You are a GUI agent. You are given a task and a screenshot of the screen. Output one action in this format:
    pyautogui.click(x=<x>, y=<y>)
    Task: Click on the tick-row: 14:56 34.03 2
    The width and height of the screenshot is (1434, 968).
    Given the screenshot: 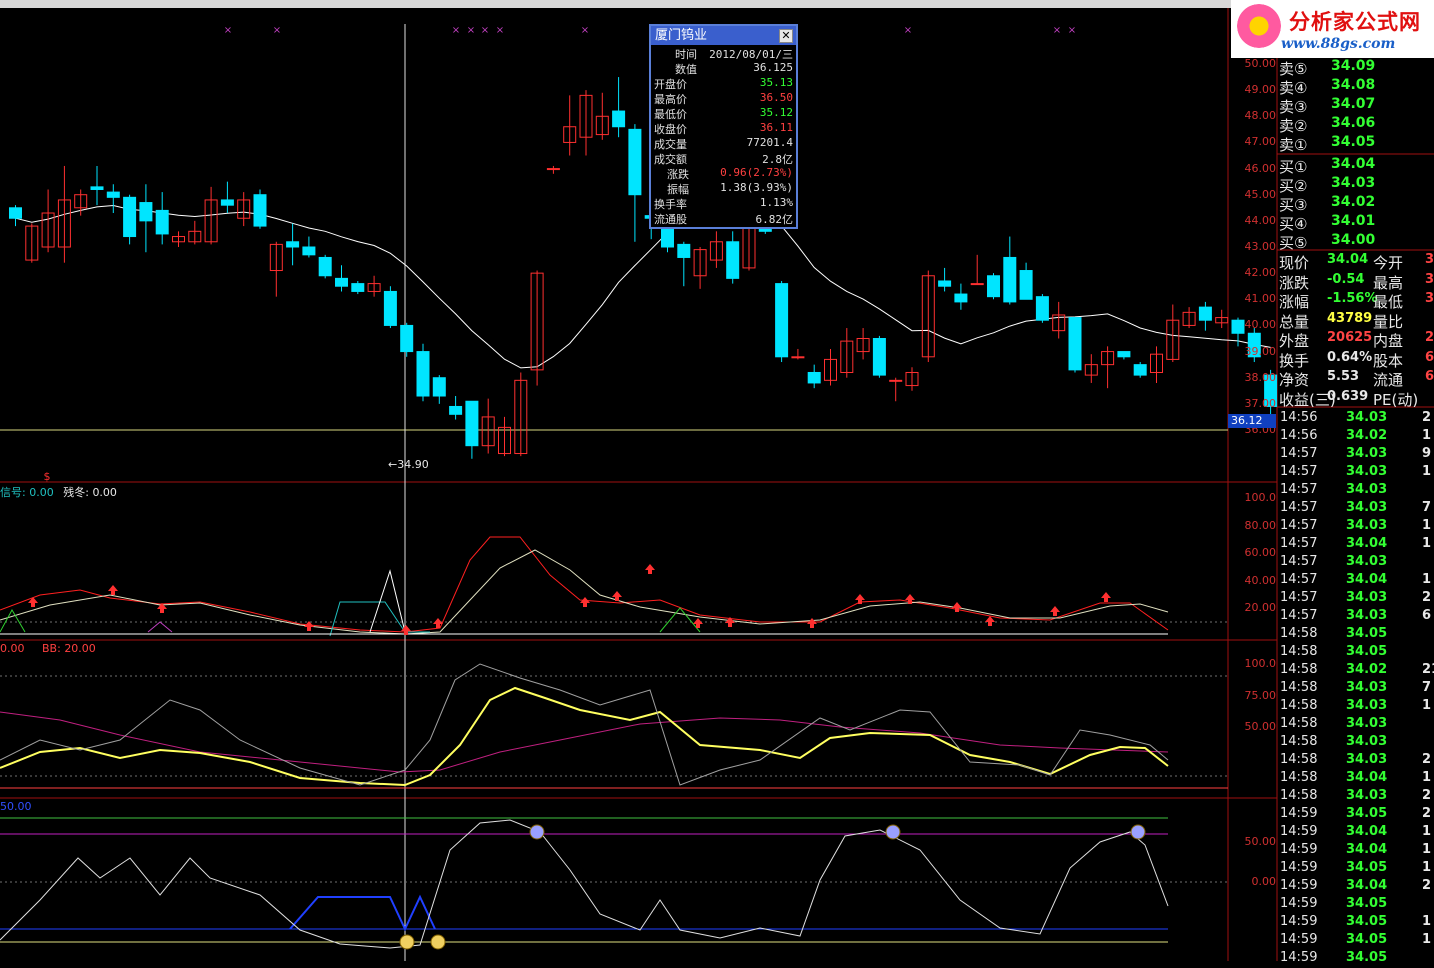 What is the action you would take?
    pyautogui.click(x=1356, y=419)
    